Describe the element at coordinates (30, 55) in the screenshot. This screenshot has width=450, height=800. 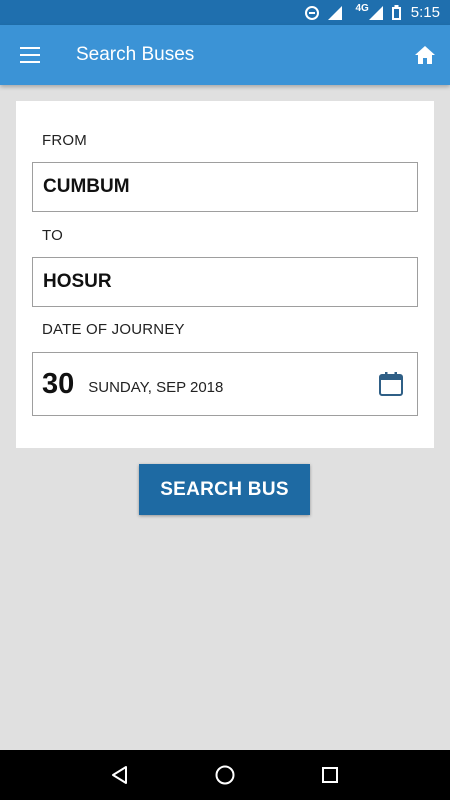
I see `hamburger-menu-icon` at that location.